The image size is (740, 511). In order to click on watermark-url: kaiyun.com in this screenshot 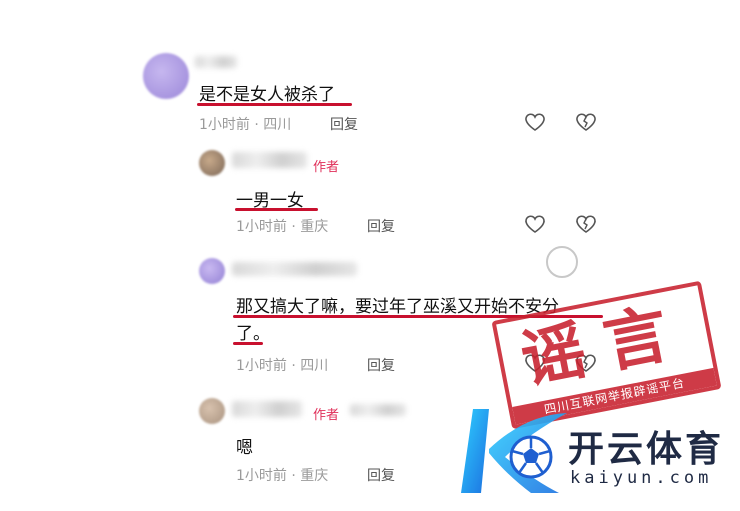, I will do `click(641, 478)`.